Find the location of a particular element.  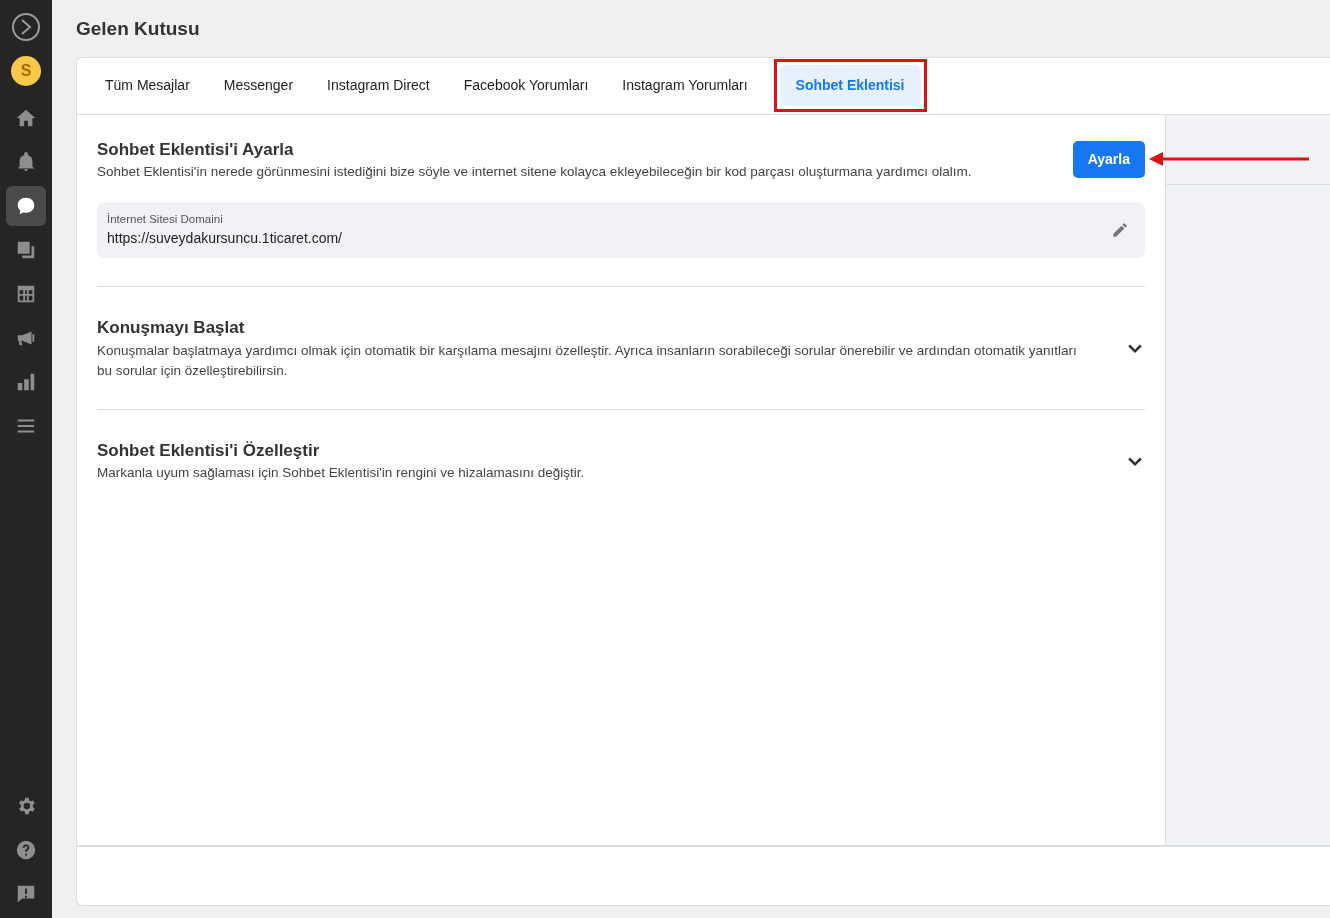

section-title: Sohbet Eklentisi'i Ayarla is located at coordinates (196, 149).